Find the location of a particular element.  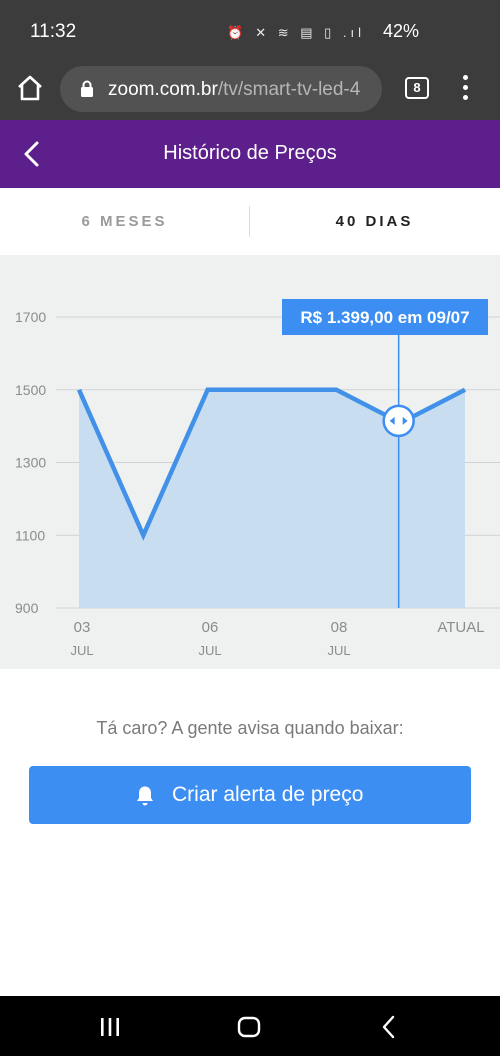

browser-menu-icon is located at coordinates (465, 88).